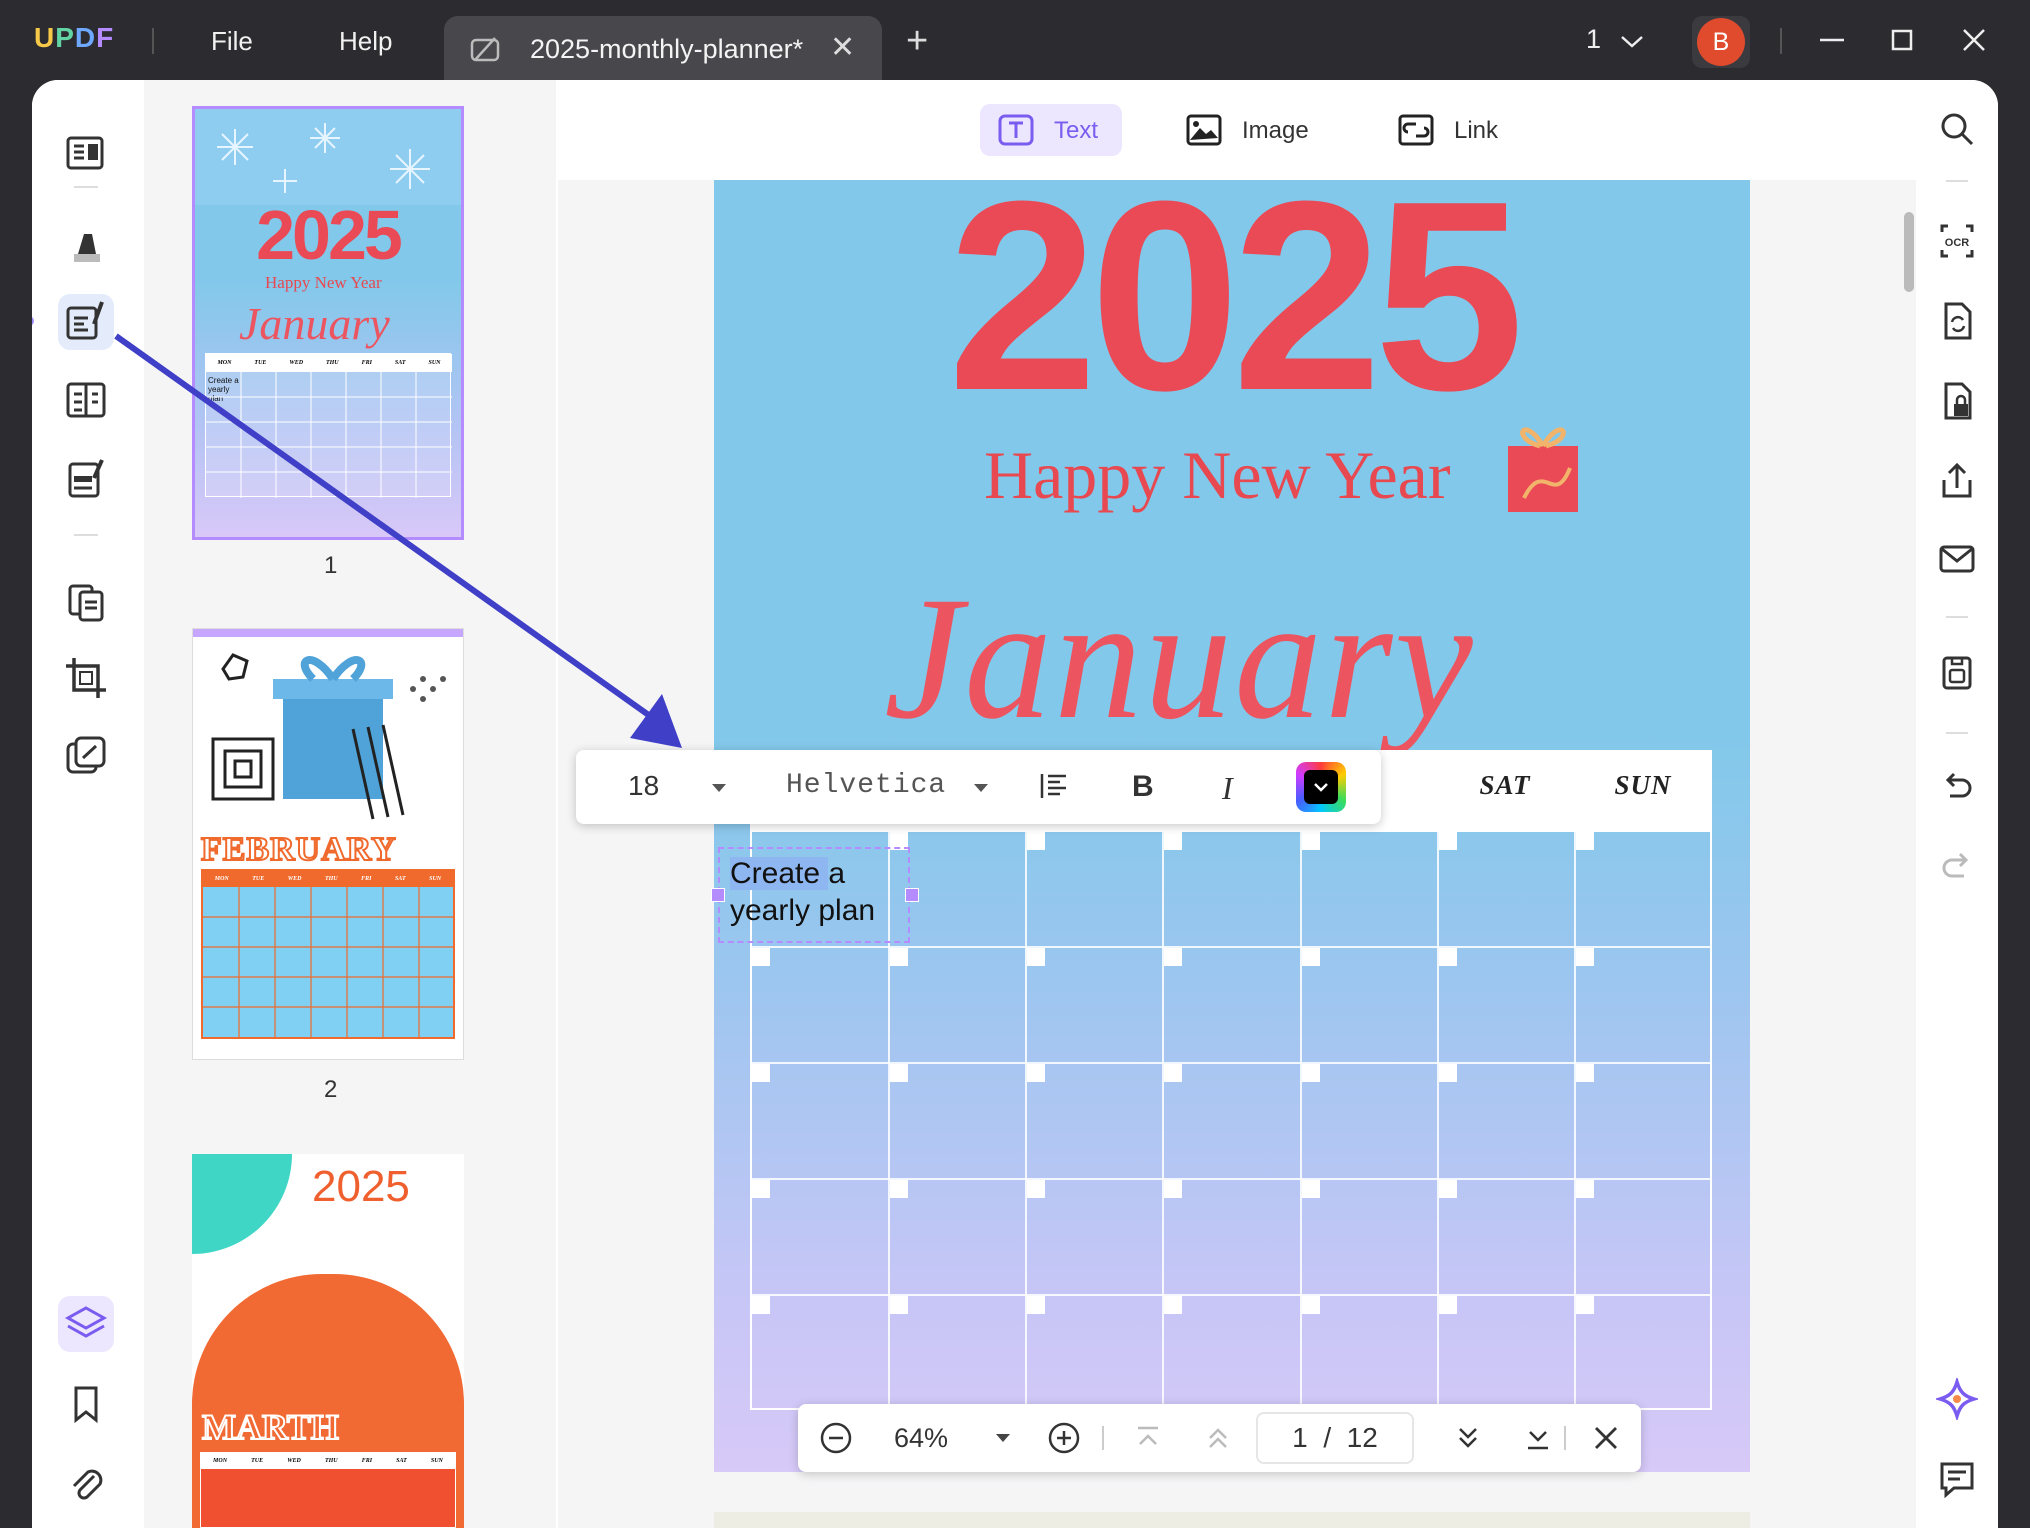 This screenshot has height=1528, width=2030. I want to click on font-size-value: 18, so click(643, 786).